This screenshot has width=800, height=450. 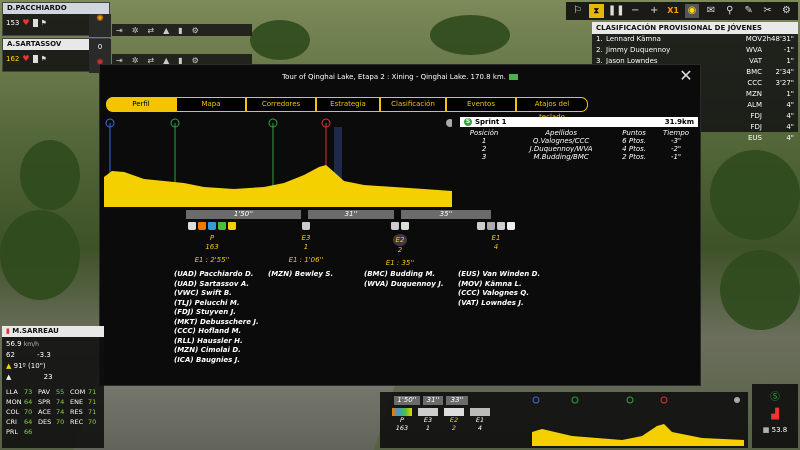 What do you see at coordinates (402, 420) in the screenshot?
I see `mini-group-label: P` at bounding box center [402, 420].